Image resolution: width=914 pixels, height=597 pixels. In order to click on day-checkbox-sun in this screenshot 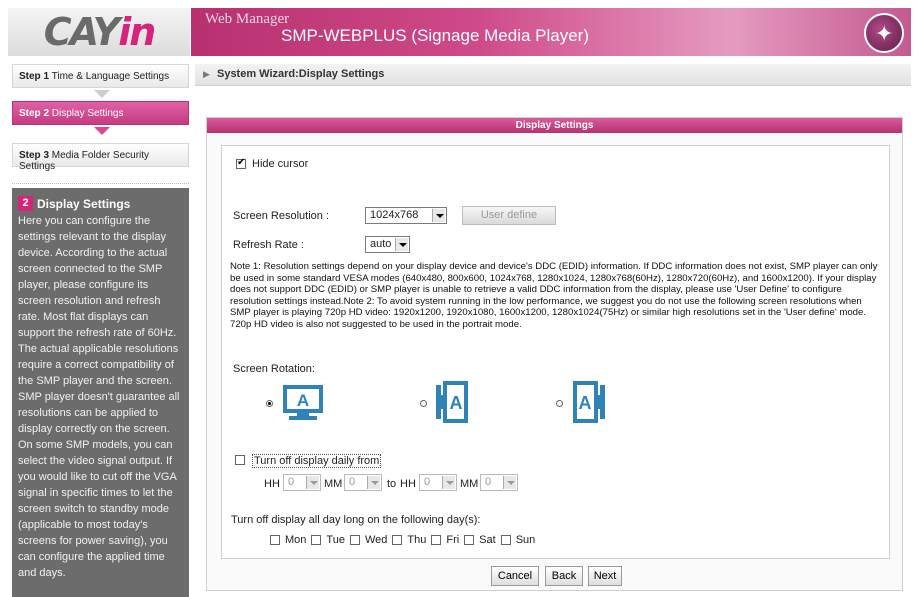, I will do `click(505, 540)`.